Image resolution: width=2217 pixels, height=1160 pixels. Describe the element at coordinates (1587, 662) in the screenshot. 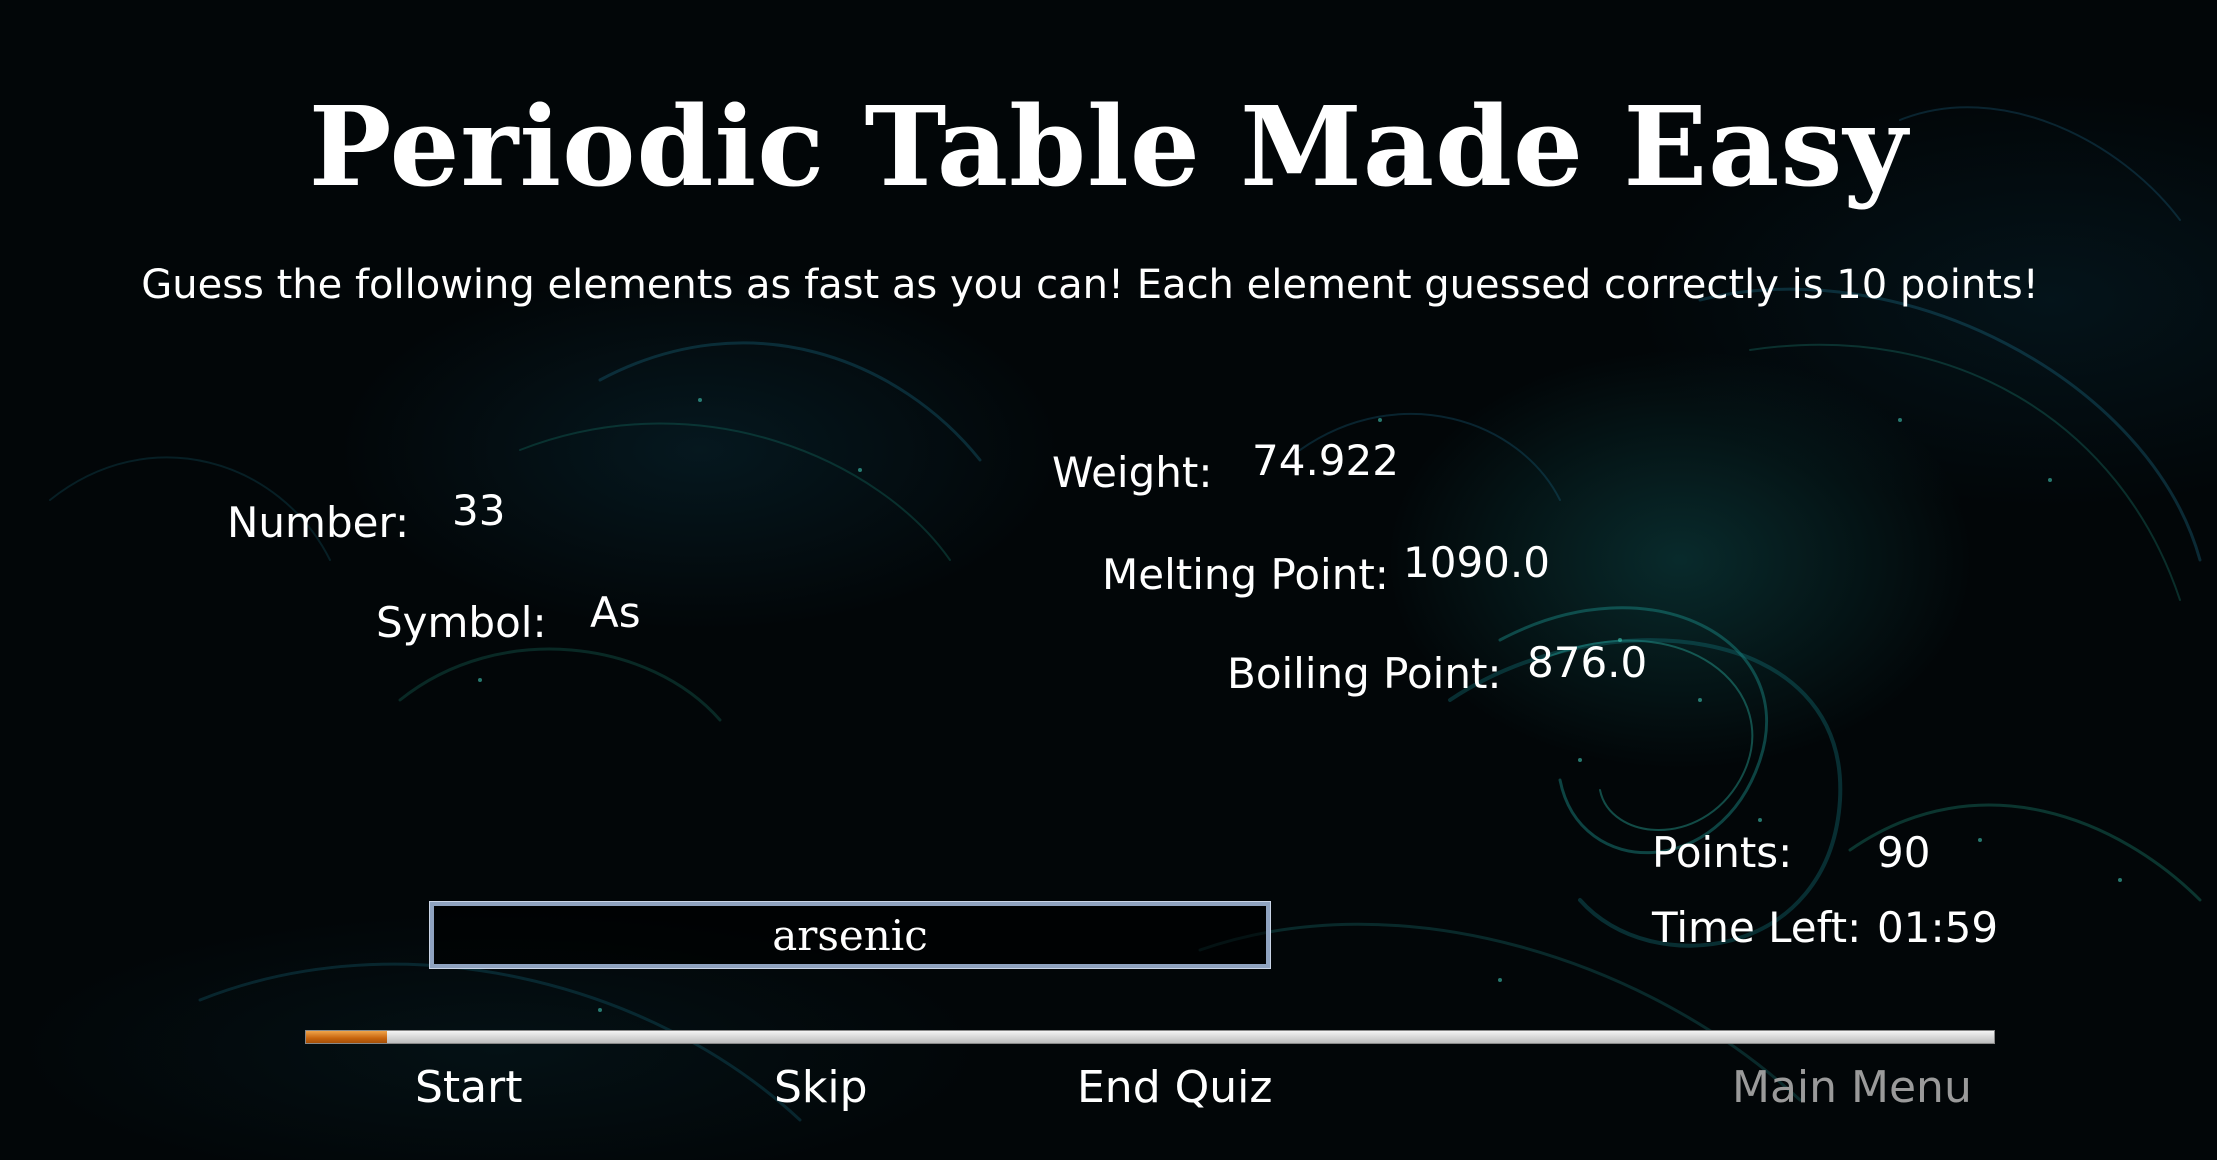

I see `boiling-point-value: 876.0` at that location.